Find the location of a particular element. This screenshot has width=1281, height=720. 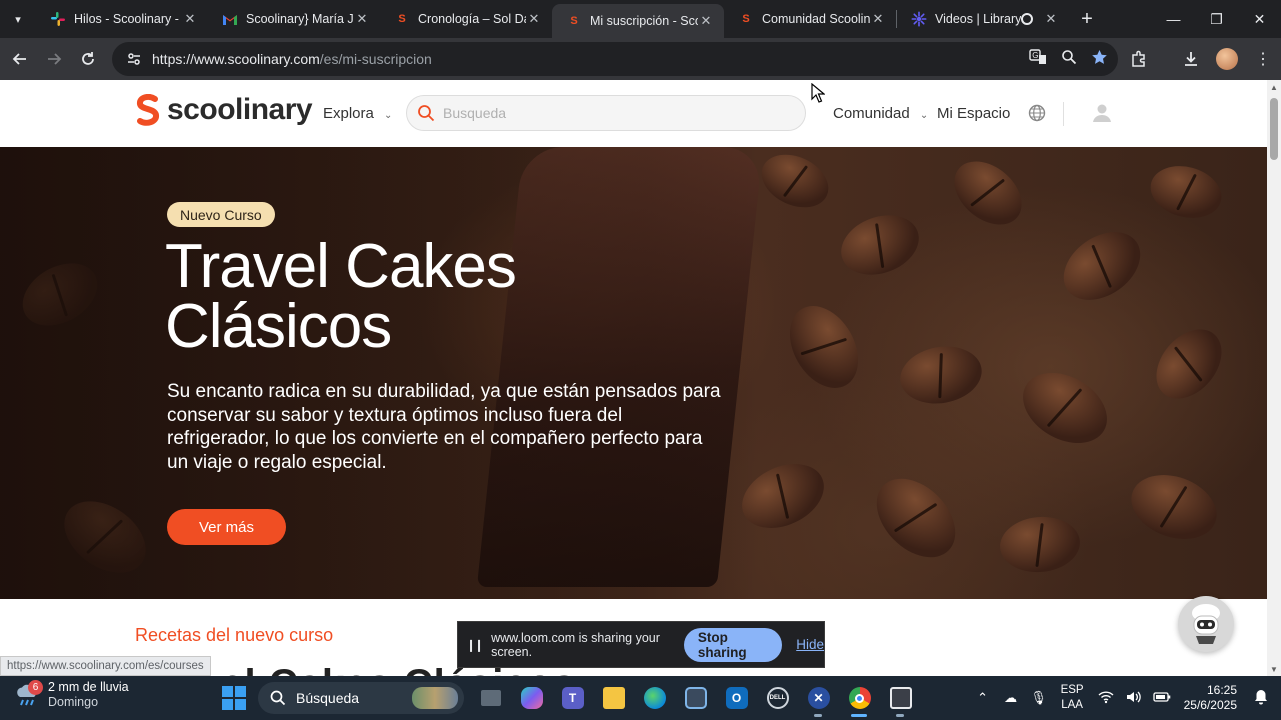

dell-app: DELL is located at coordinates (777, 698).